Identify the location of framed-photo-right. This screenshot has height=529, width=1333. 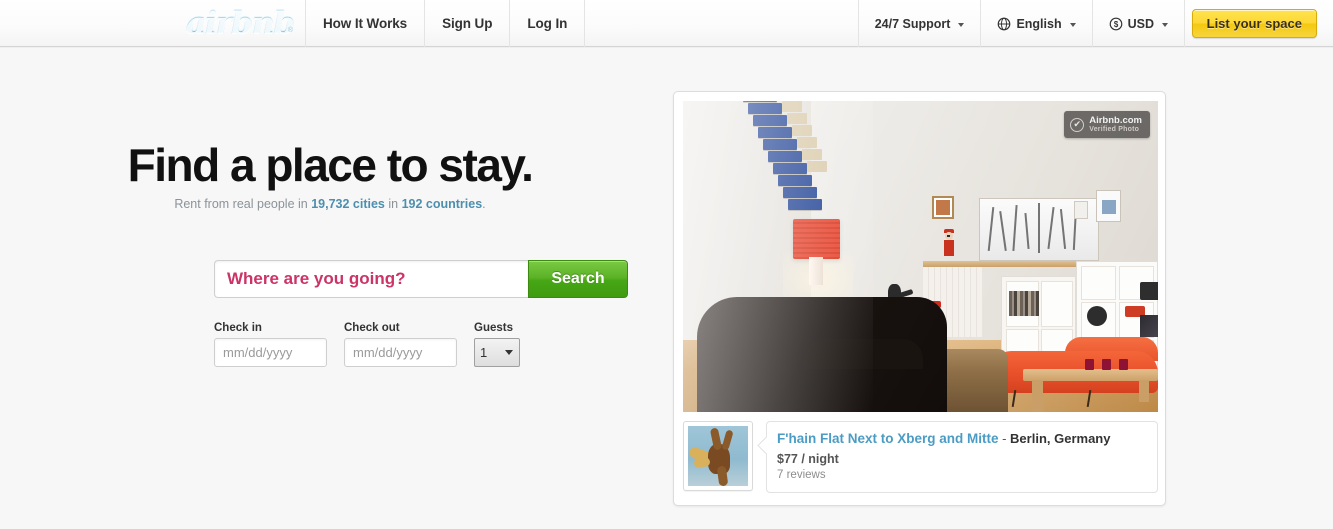
(1108, 206).